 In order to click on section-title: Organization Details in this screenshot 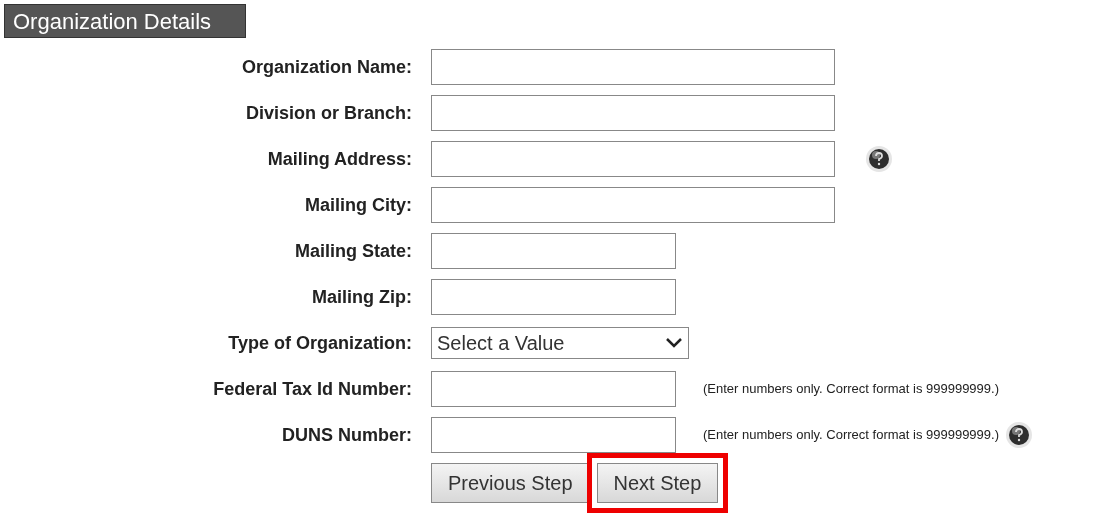, I will do `click(125, 21)`.